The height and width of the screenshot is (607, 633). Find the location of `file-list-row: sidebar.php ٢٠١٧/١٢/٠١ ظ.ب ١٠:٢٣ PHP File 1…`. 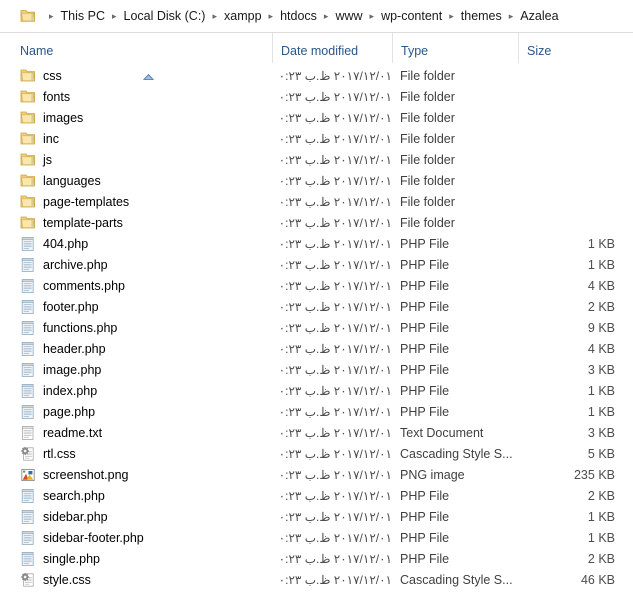

file-list-row: sidebar.php ٢٠١٧/١٢/٠١ ظ.ب ١٠:٢٣ PHP File 1… is located at coordinates (316, 516).